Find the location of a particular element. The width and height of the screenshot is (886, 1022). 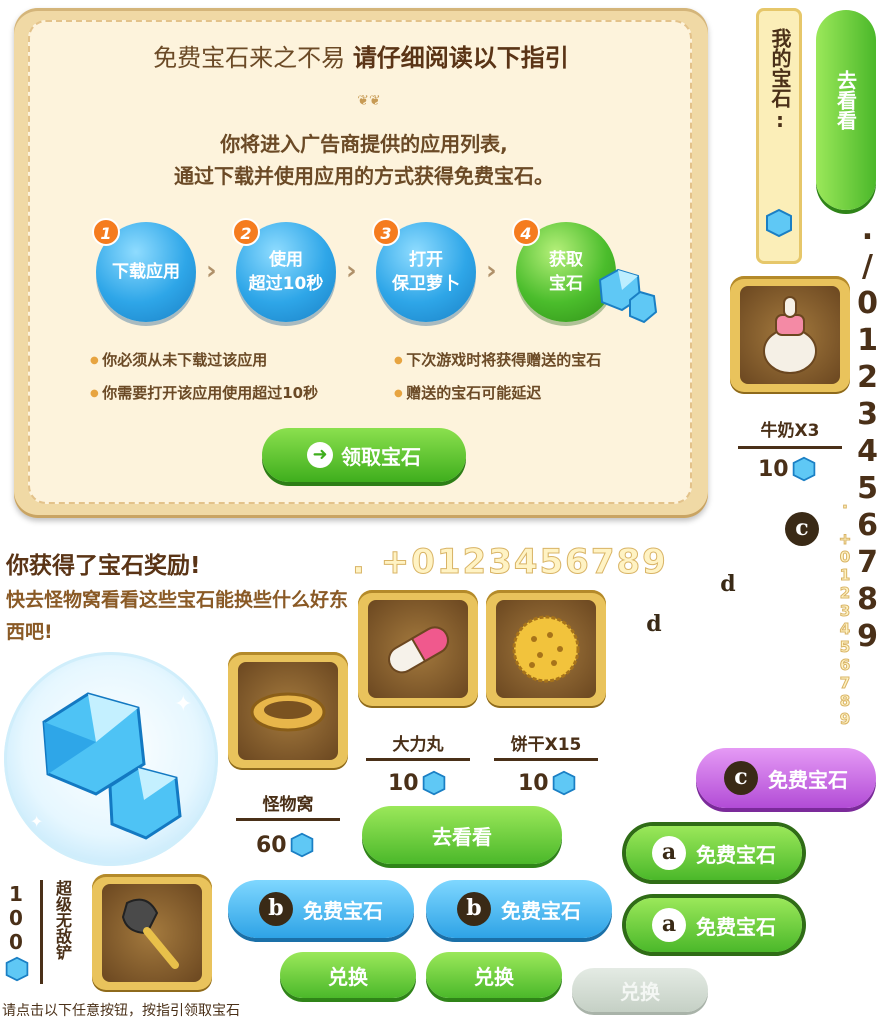

cookie-icon is located at coordinates (546, 649).